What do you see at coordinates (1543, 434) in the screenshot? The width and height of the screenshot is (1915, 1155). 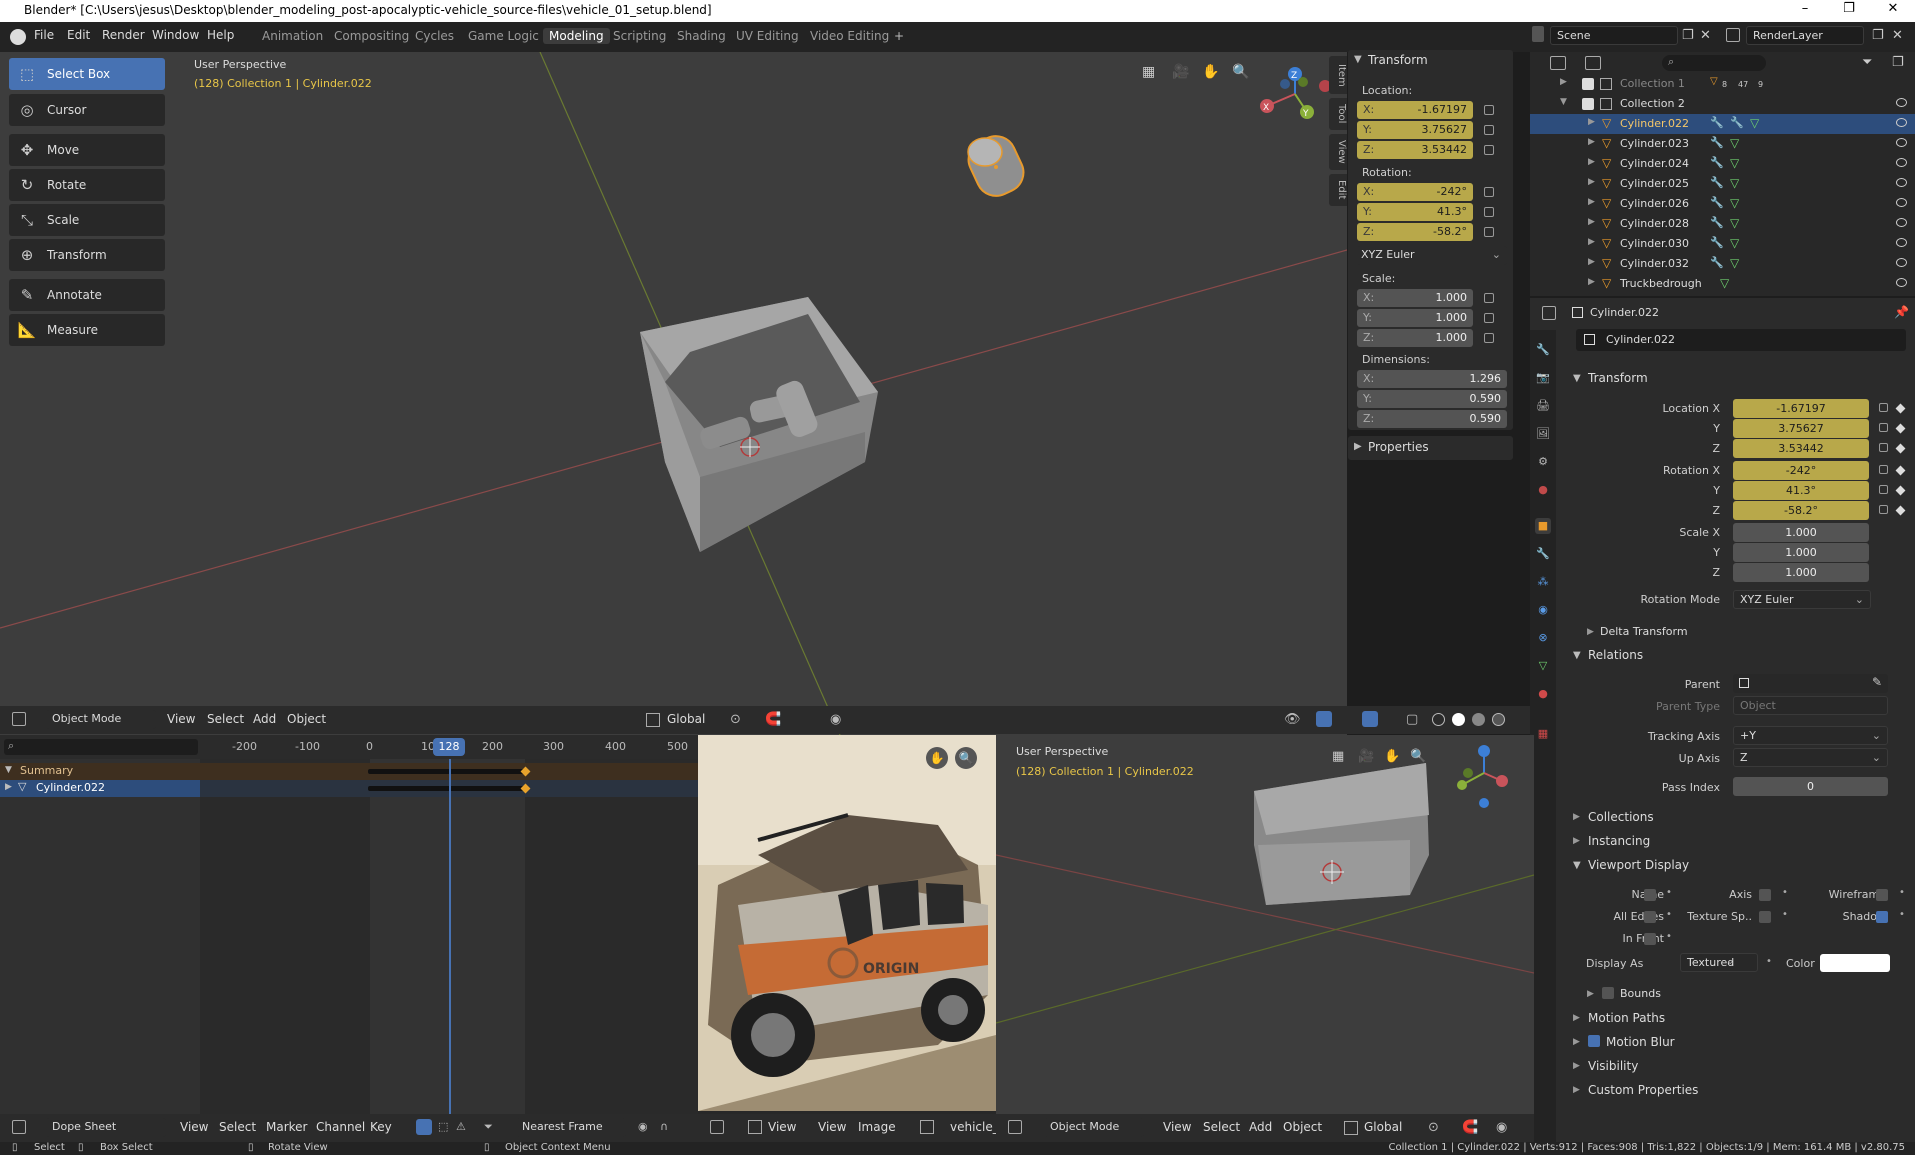 I see `view-layer-tab-icon: 🖼` at bounding box center [1543, 434].